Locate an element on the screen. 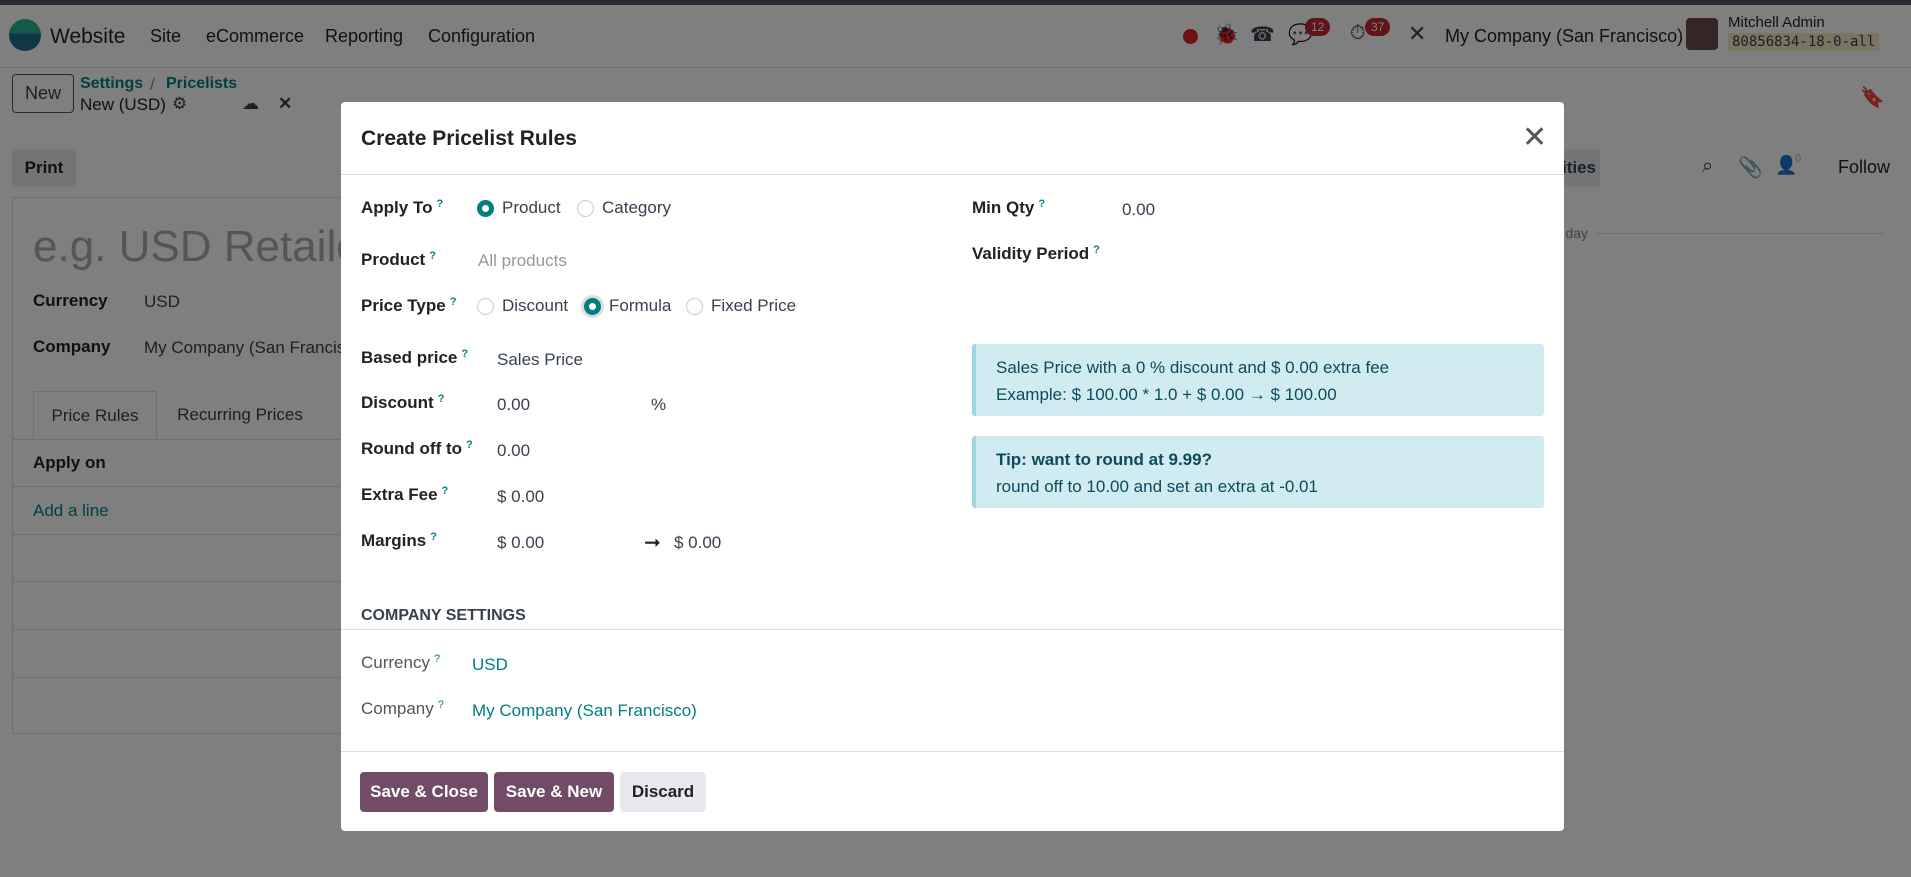 The height and width of the screenshot is (877, 1911). company-settings-heading: COMPANY SETTINGS is located at coordinates (443, 615).